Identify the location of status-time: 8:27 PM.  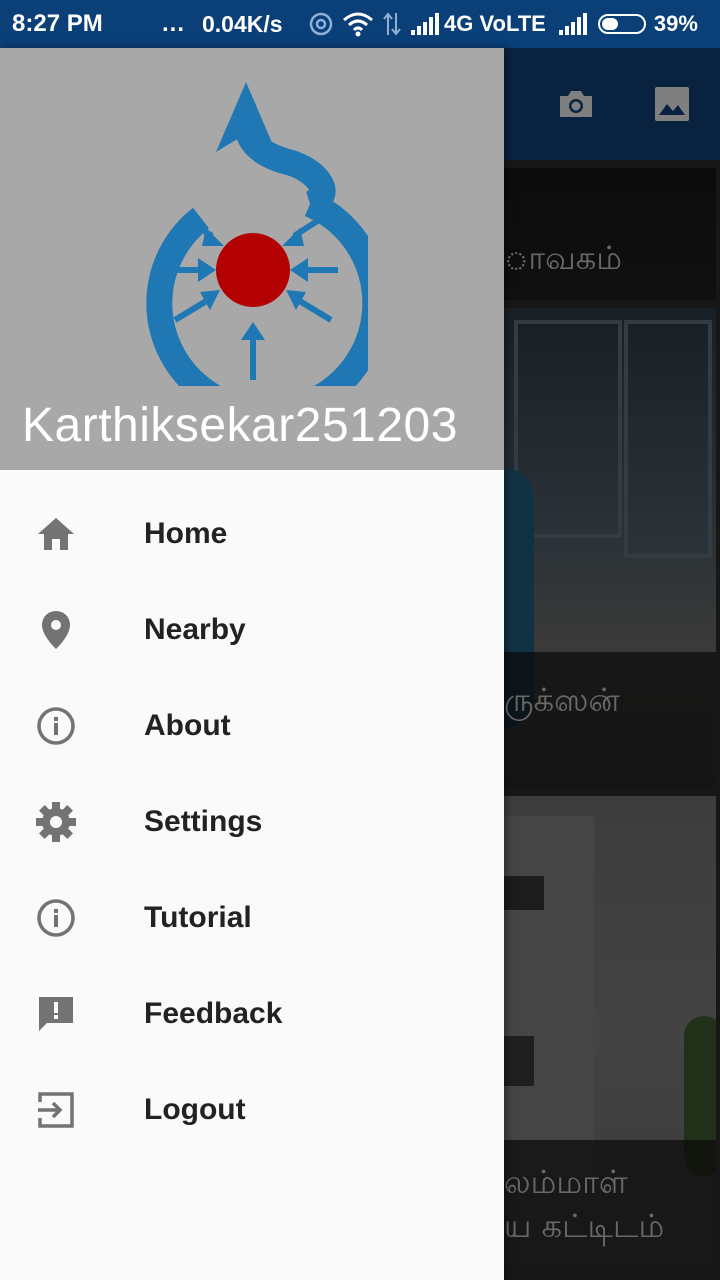
(57, 23).